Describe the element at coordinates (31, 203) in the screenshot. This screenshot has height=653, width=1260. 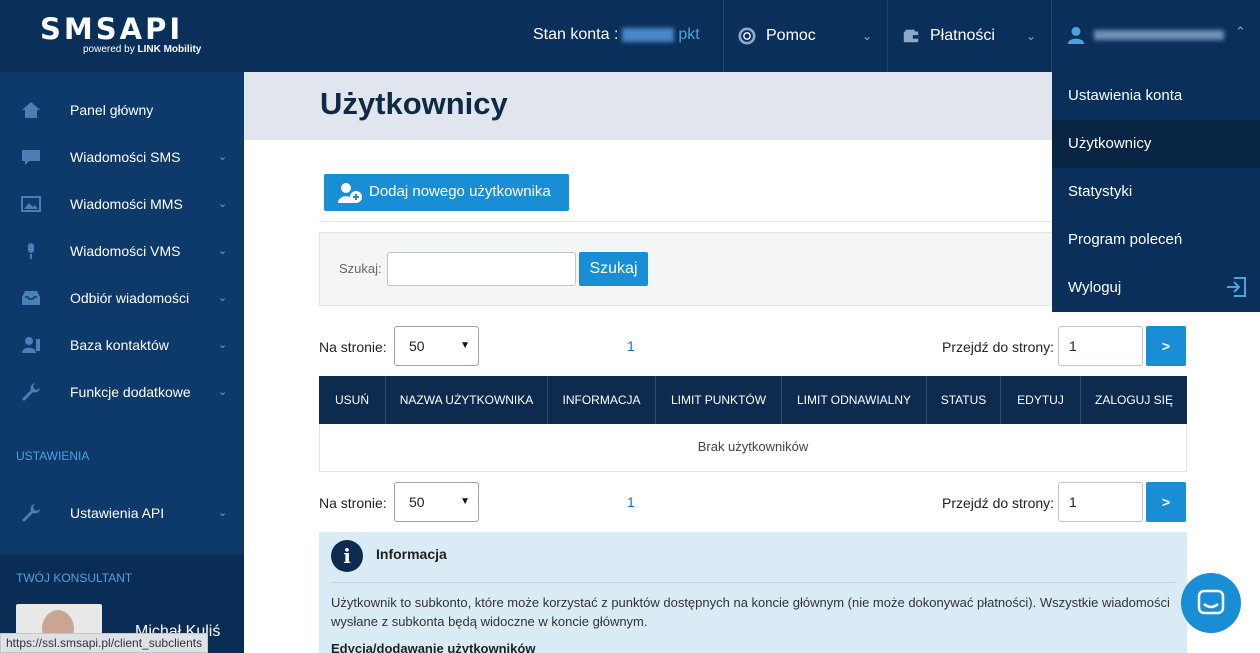
I see `image-icon` at that location.